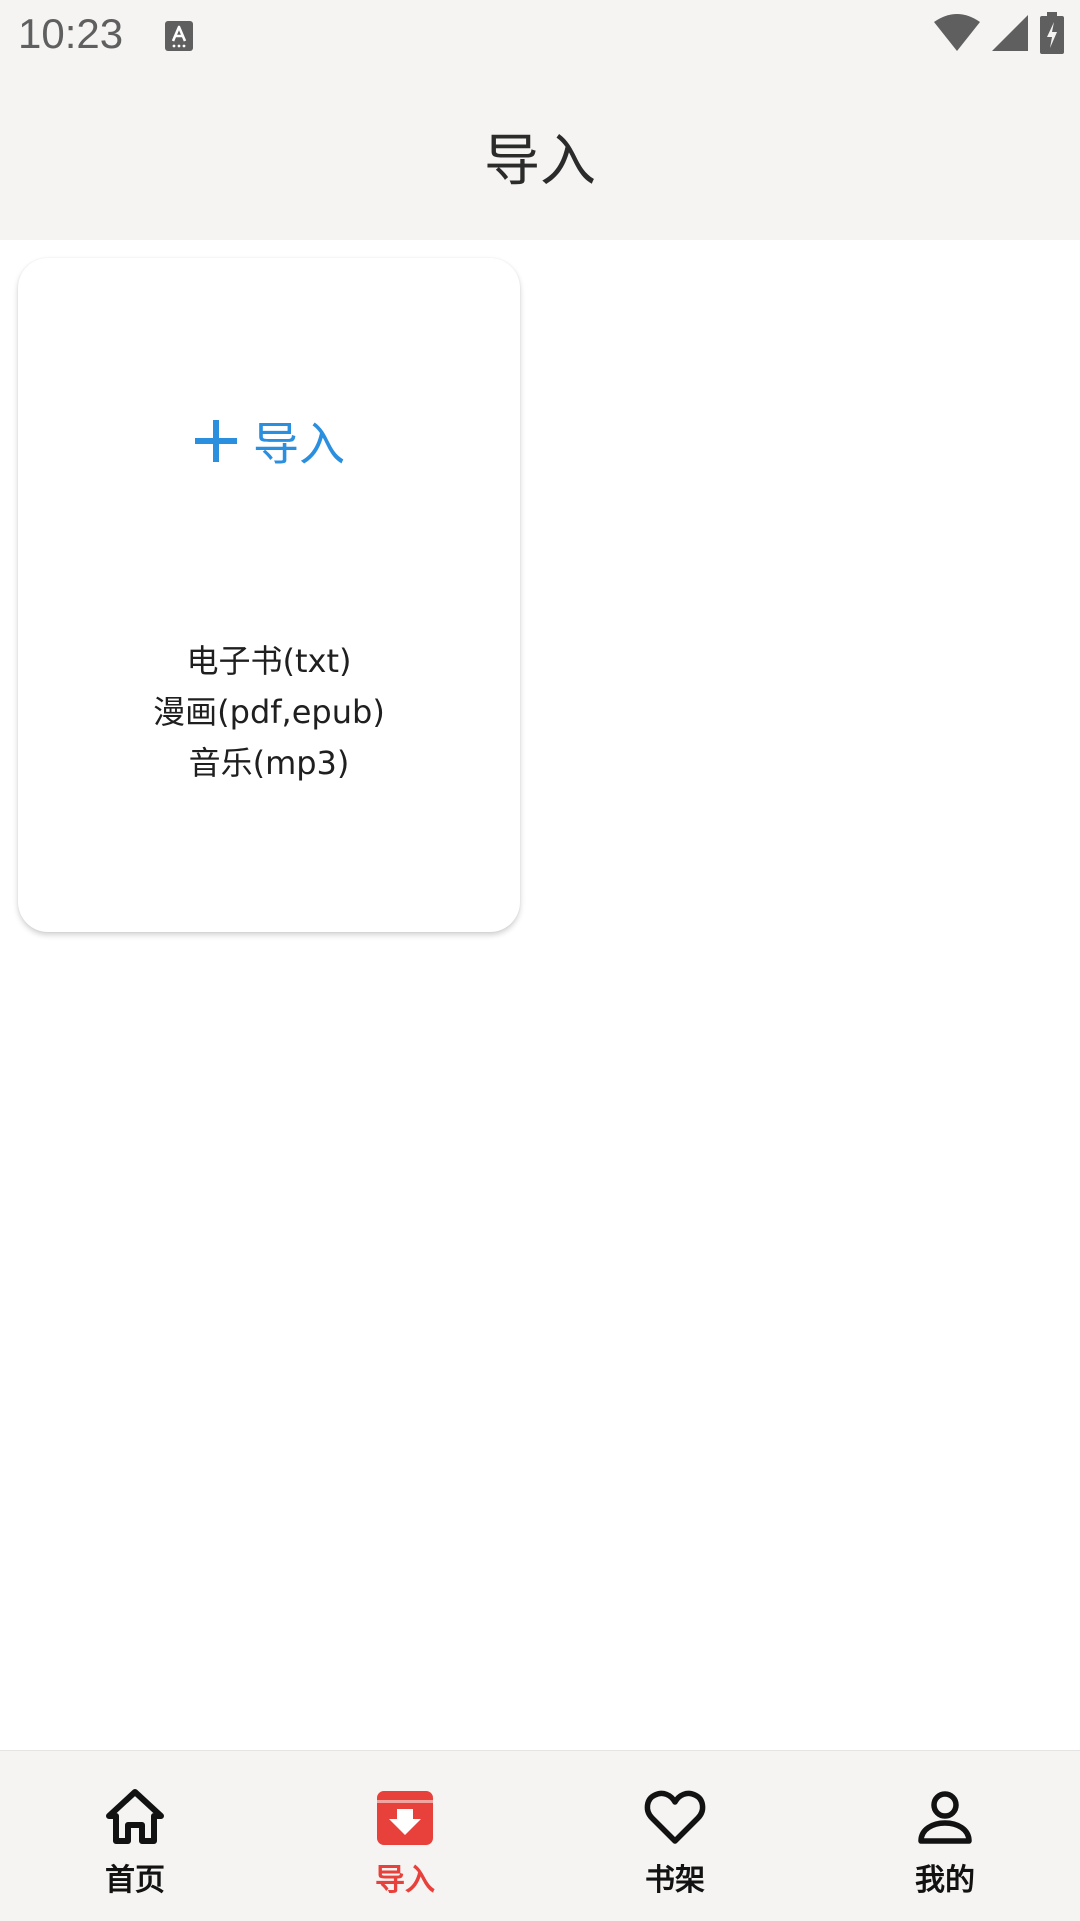  What do you see at coordinates (945, 1817) in the screenshot?
I see `person-icon` at bounding box center [945, 1817].